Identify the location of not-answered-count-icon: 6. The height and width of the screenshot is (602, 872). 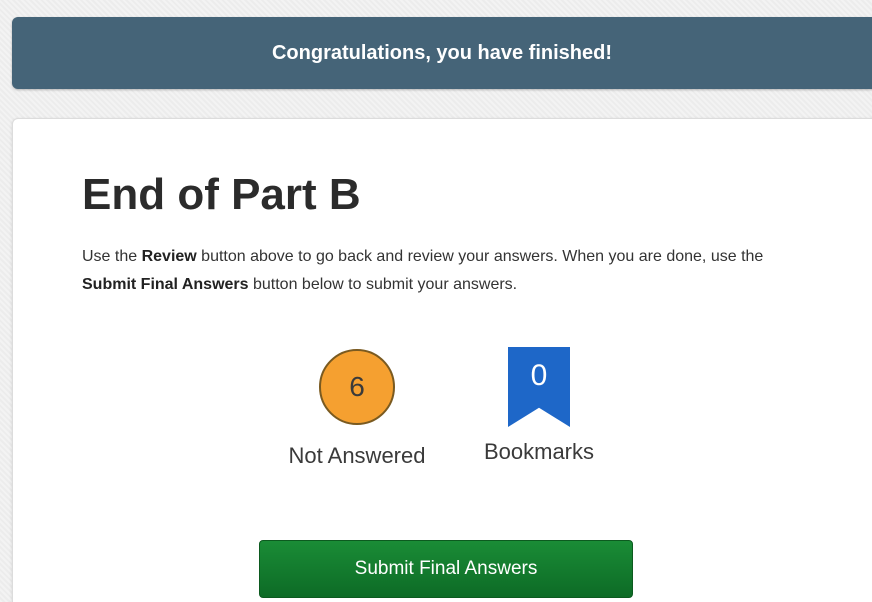
(357, 387).